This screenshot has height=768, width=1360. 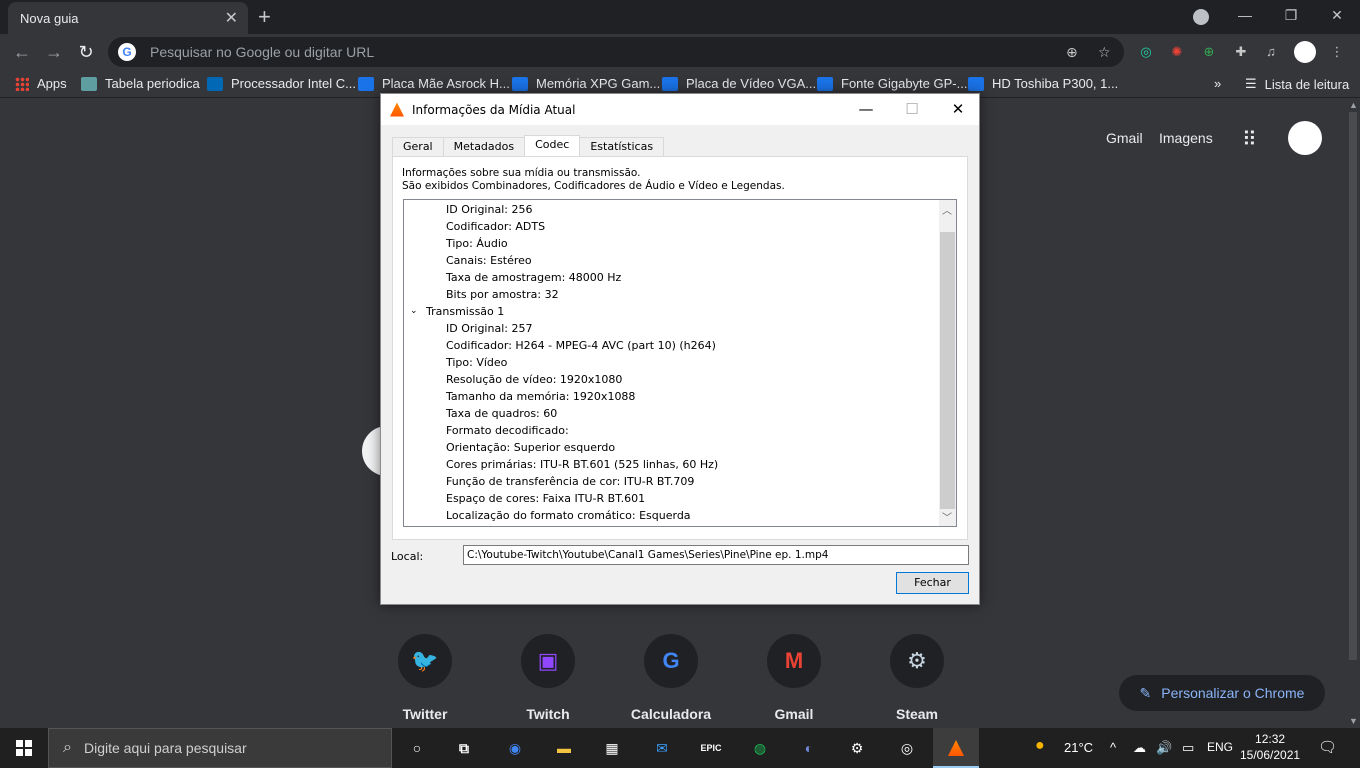 I want to click on bookmark-tabela-periodica: Tabela periodica, so click(x=140, y=83).